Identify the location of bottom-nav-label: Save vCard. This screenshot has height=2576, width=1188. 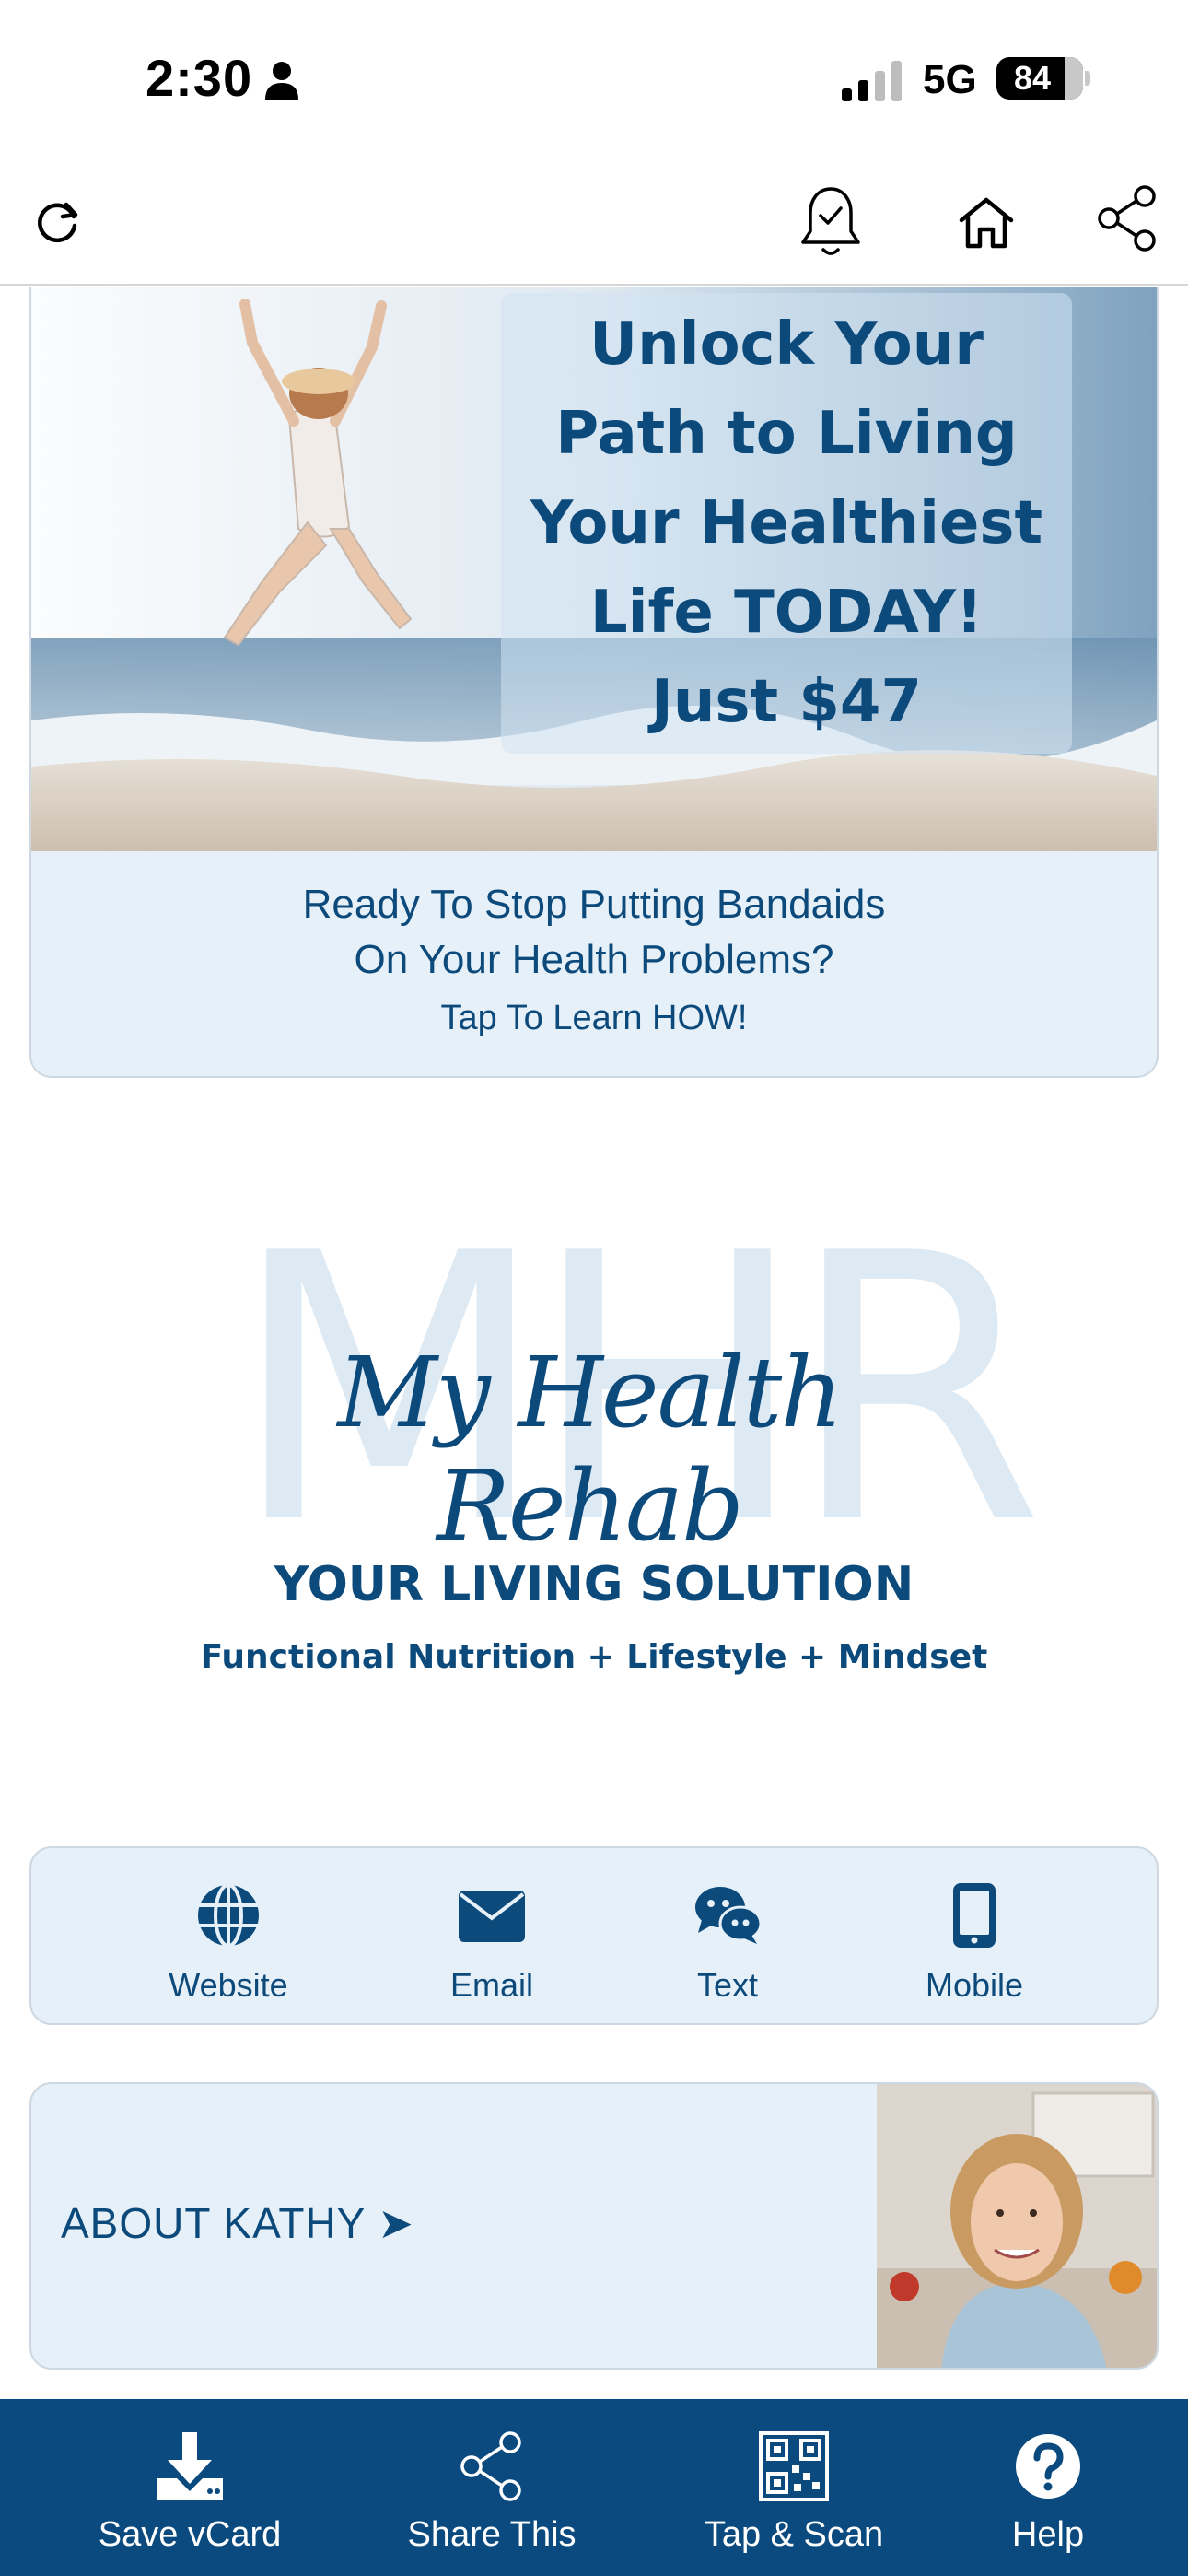
(190, 2534).